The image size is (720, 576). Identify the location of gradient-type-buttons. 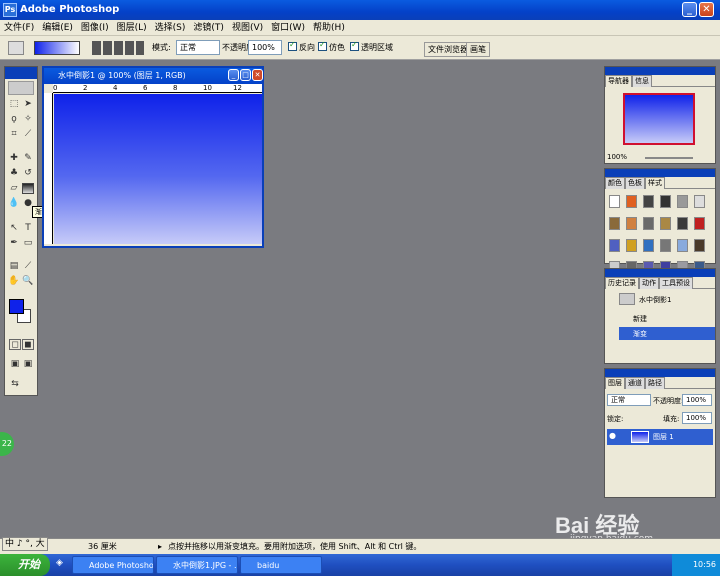
(118, 48).